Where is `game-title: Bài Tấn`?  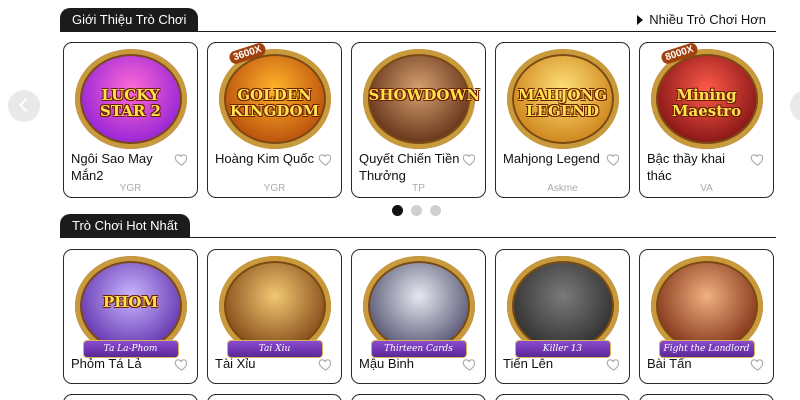 game-title: Bài Tấn is located at coordinates (669, 363).